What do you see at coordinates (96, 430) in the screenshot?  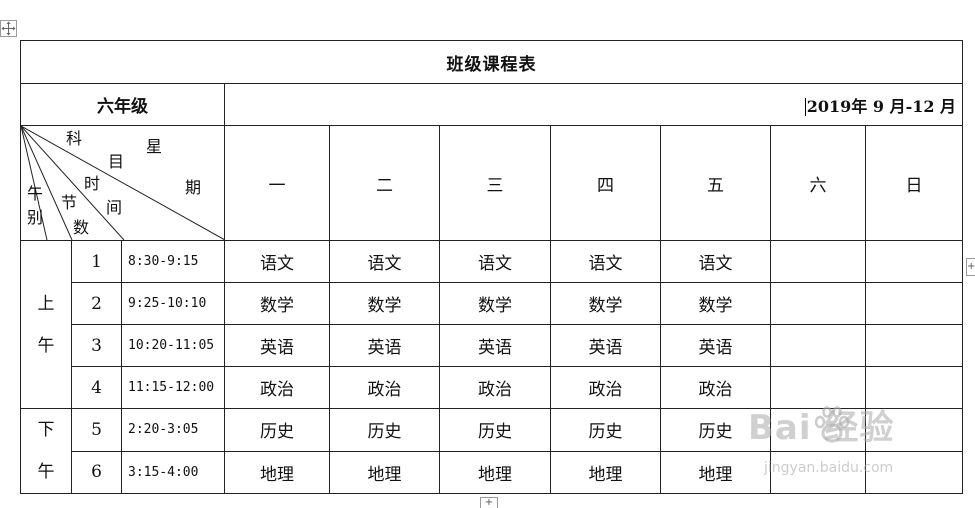 I see `period-number: 5` at bounding box center [96, 430].